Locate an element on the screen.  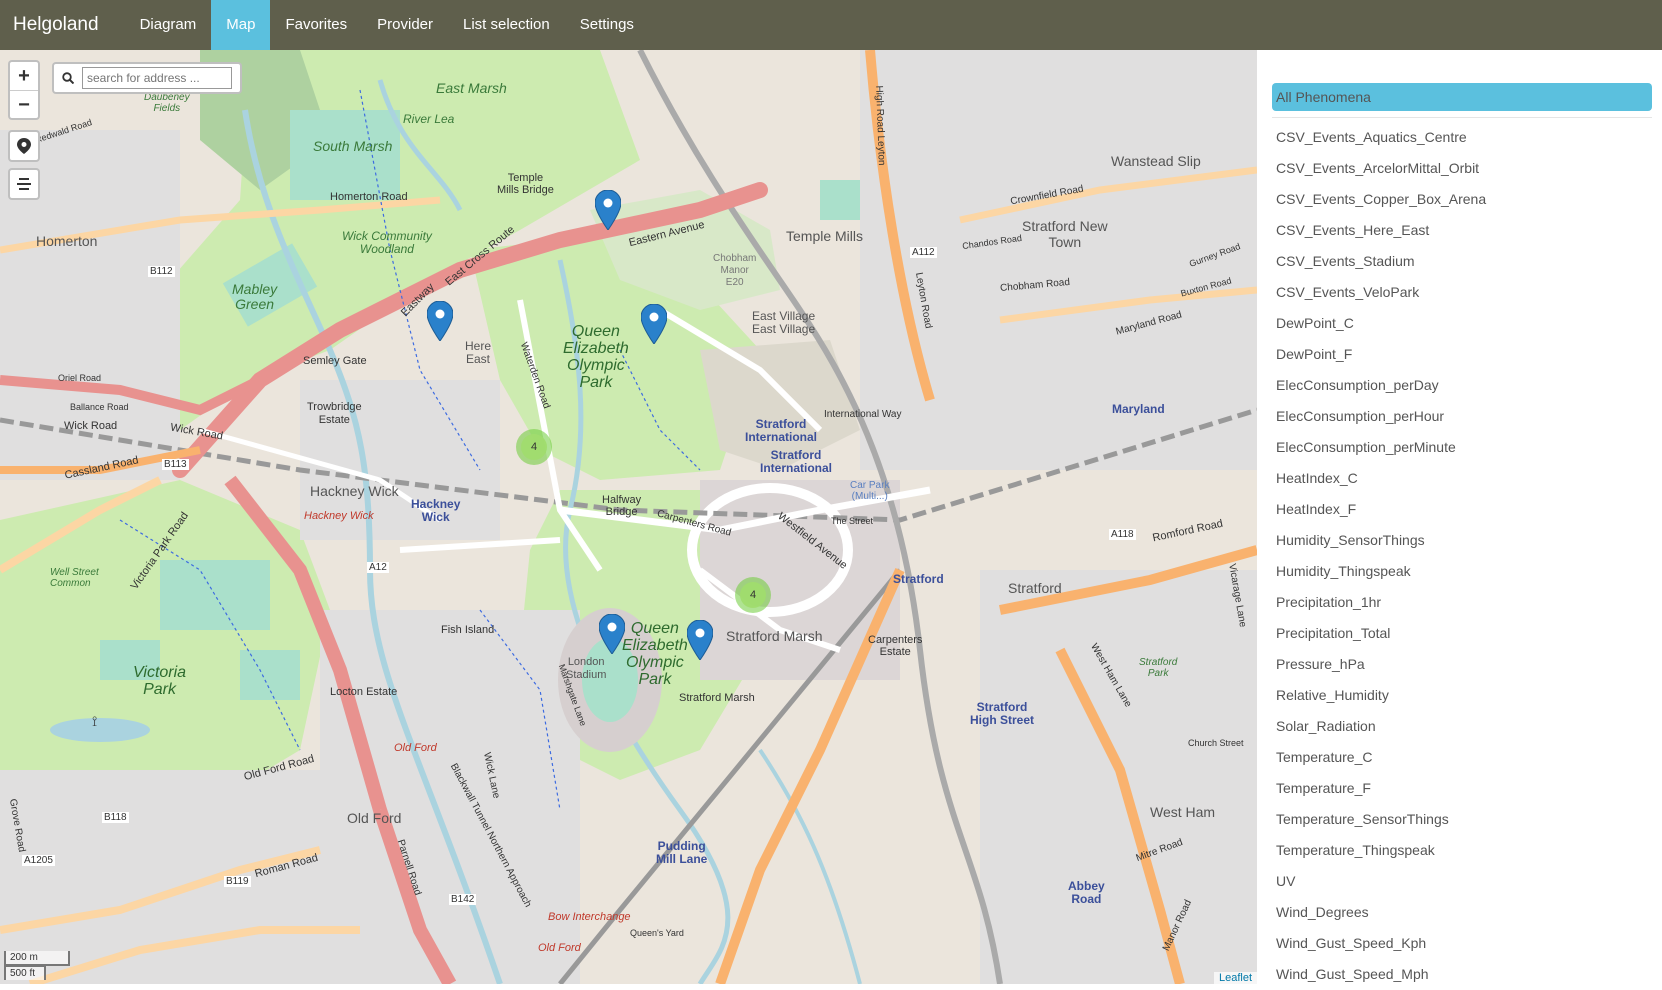
list-icon is located at coordinates (24, 184).